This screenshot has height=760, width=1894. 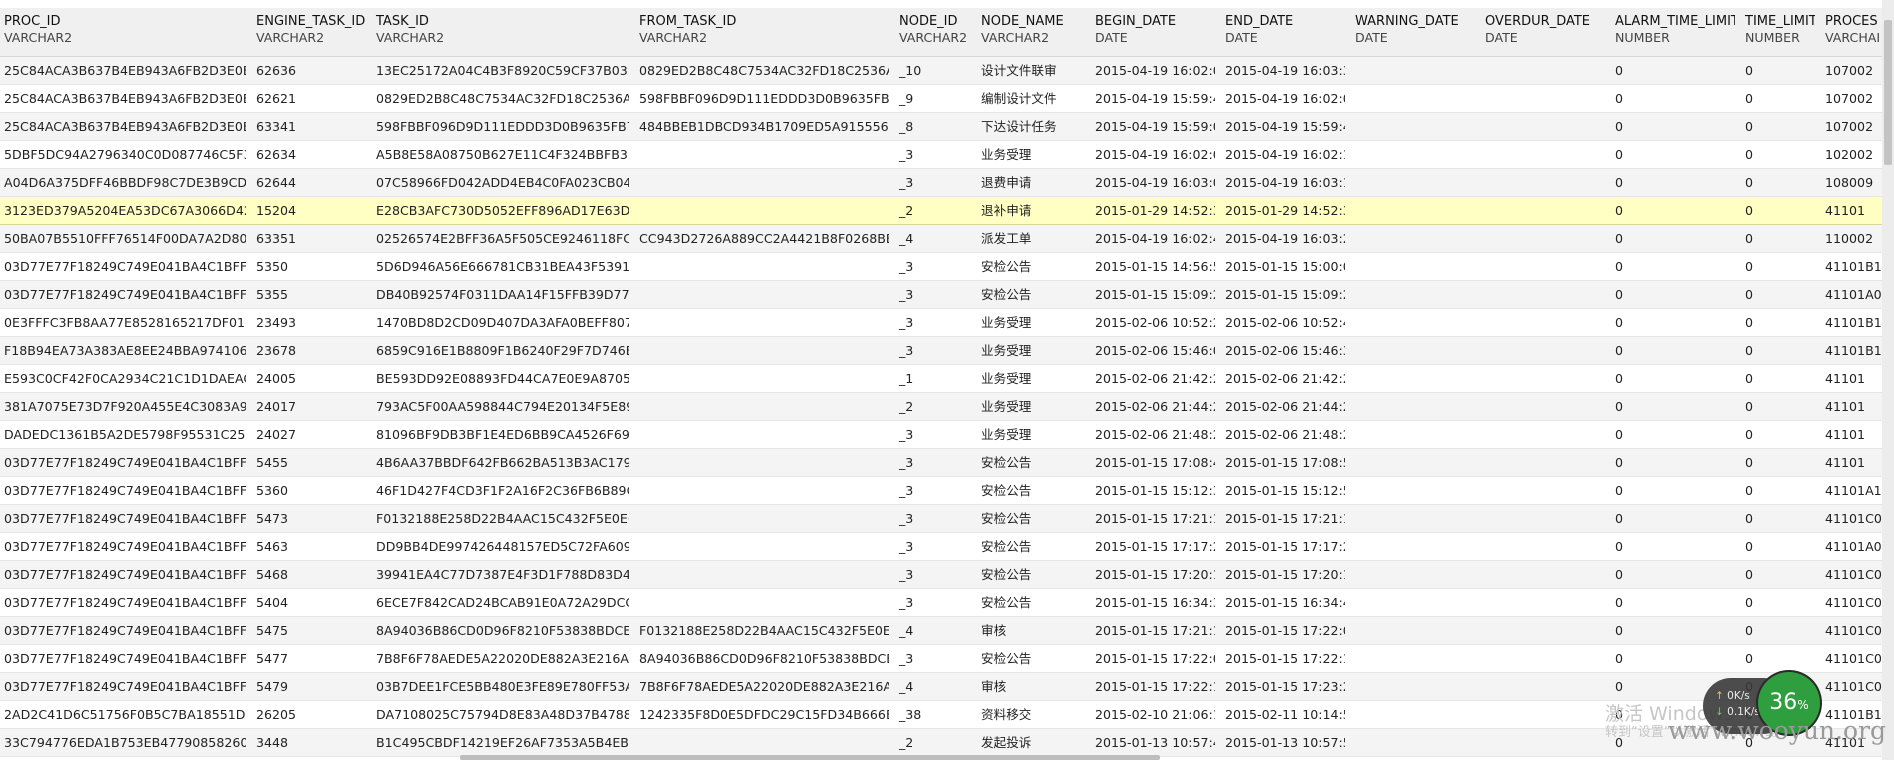 What do you see at coordinates (123, 238) in the screenshot?
I see `cell-proc-id: 50BA07B5510FFF76514F00DA7A2D80AD` at bounding box center [123, 238].